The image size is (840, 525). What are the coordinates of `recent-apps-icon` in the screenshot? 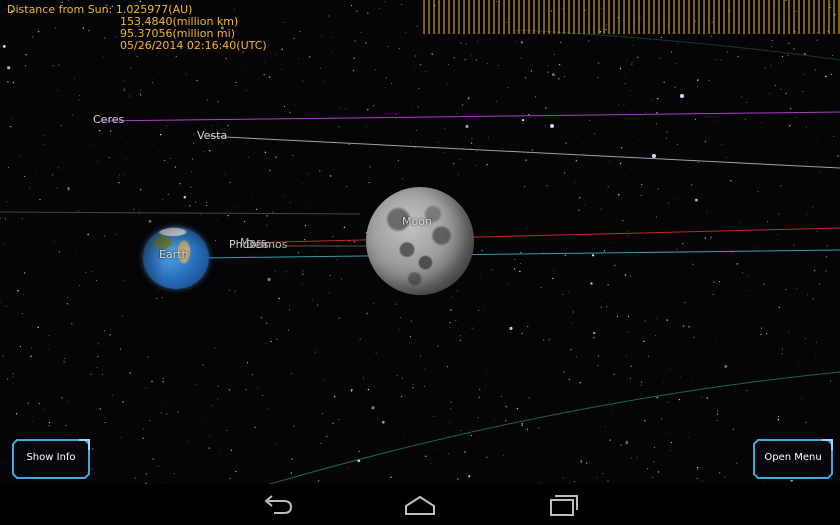 It's located at (563, 505).